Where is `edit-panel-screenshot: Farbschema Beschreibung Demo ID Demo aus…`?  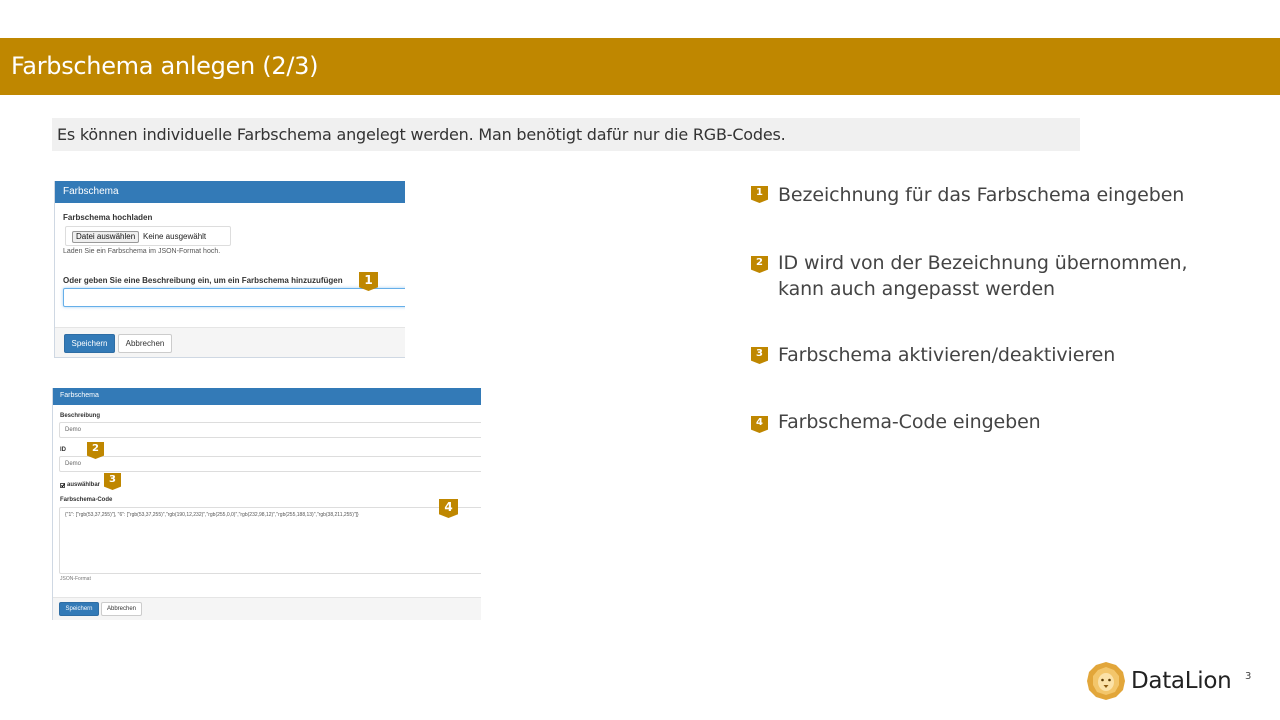
edit-panel-screenshot: Farbschema Beschreibung Demo ID Demo aus… is located at coordinates (266, 504).